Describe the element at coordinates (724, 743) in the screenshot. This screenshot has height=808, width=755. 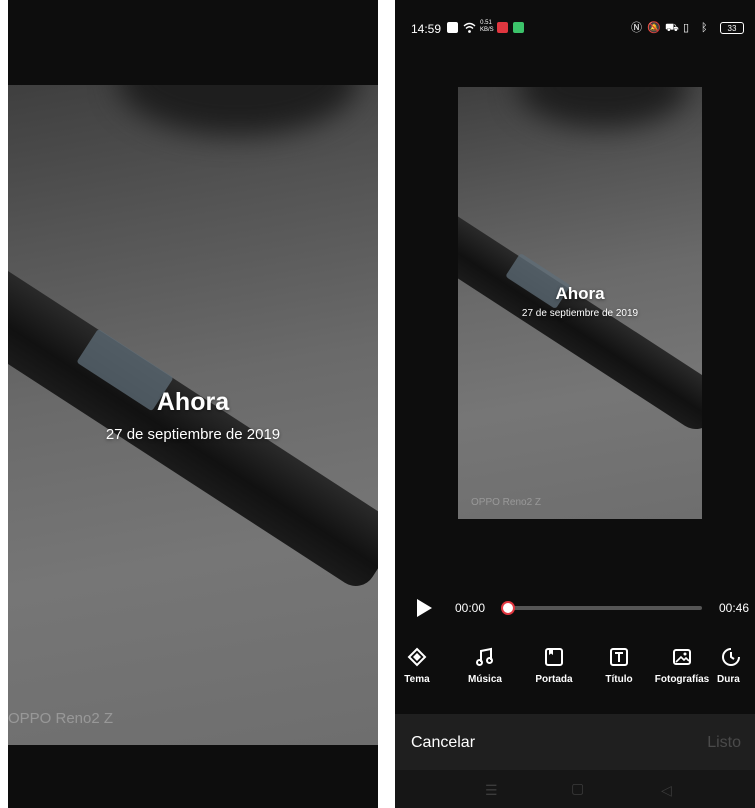
I see `done-button: Listo` at that location.